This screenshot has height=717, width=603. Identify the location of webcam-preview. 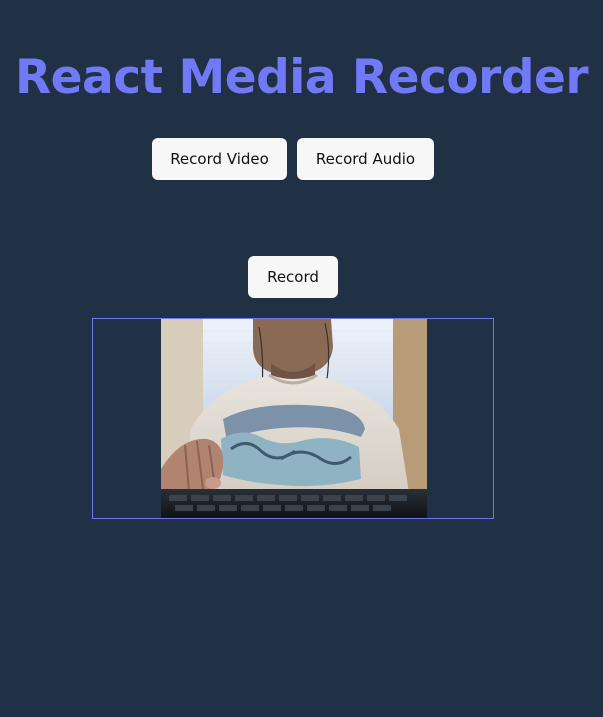
(294, 418).